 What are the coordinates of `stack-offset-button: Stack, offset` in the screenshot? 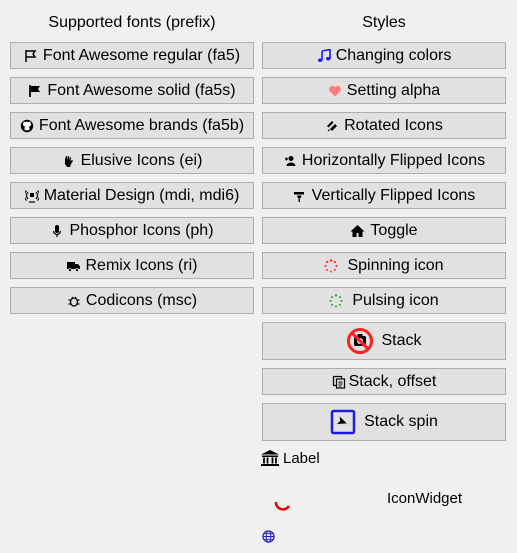 It's located at (384, 381).